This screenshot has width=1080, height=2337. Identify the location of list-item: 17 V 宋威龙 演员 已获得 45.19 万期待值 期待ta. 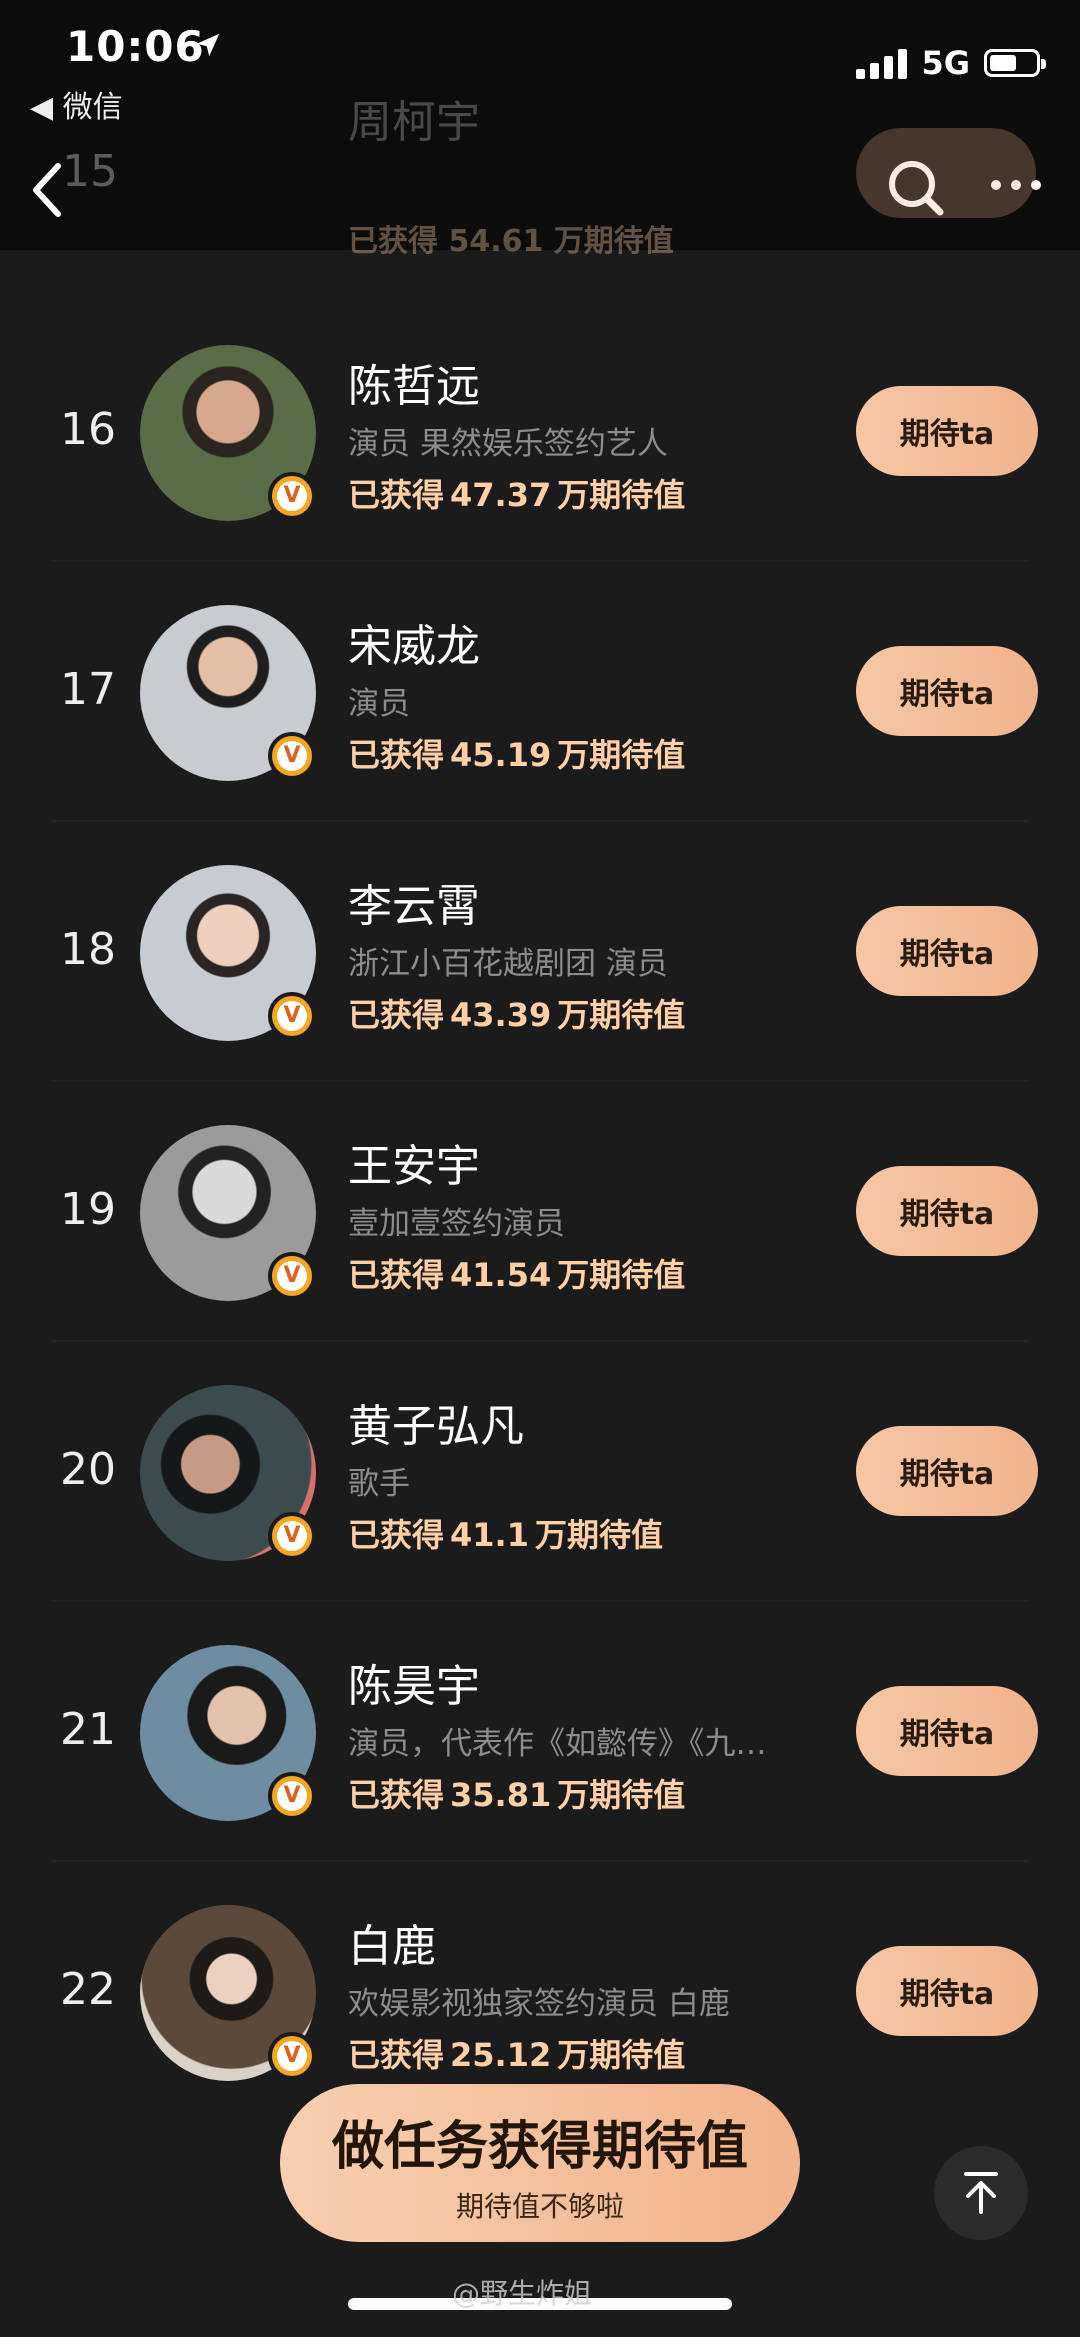
(540, 690).